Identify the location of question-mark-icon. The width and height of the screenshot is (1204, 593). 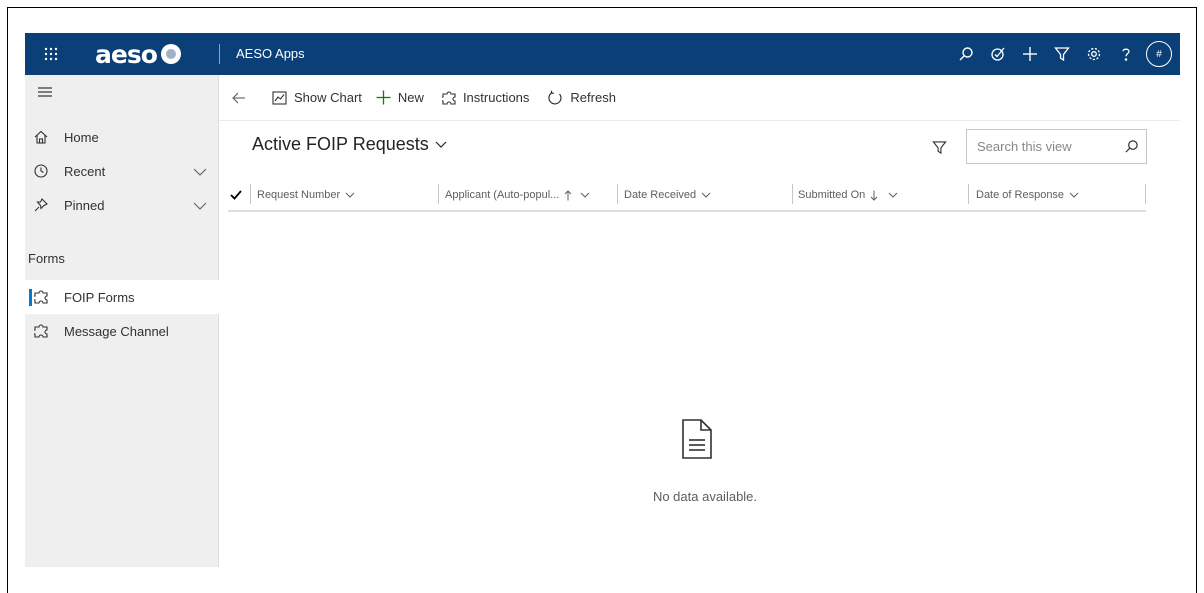
(1126, 54).